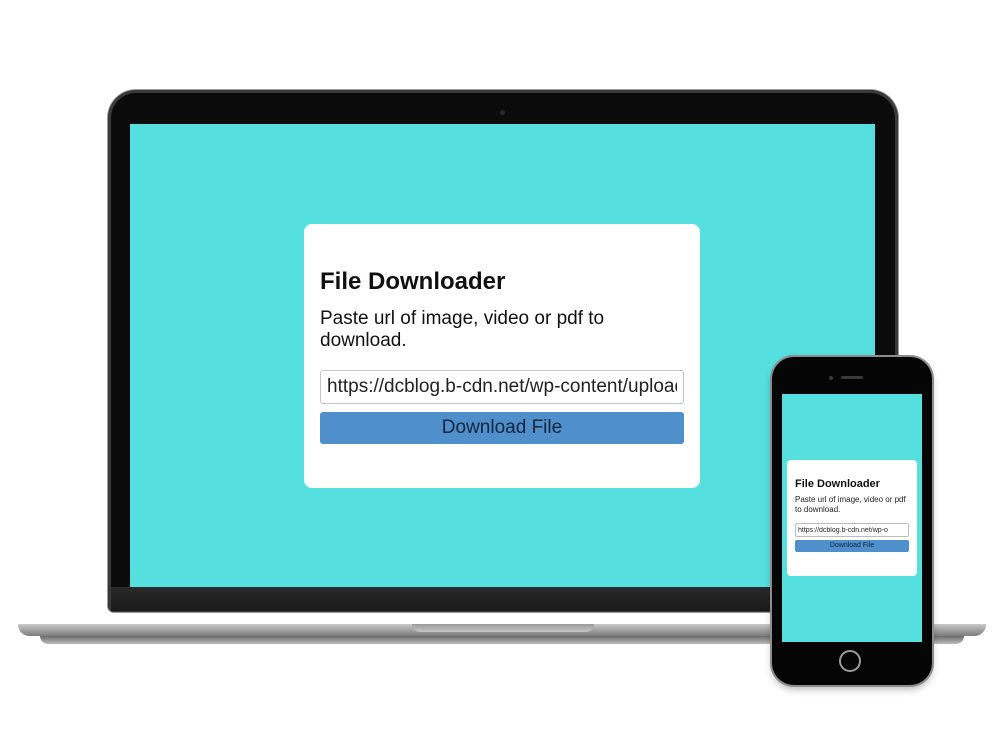  Describe the element at coordinates (852, 530) in the screenshot. I see `mobile-url-input` at that location.